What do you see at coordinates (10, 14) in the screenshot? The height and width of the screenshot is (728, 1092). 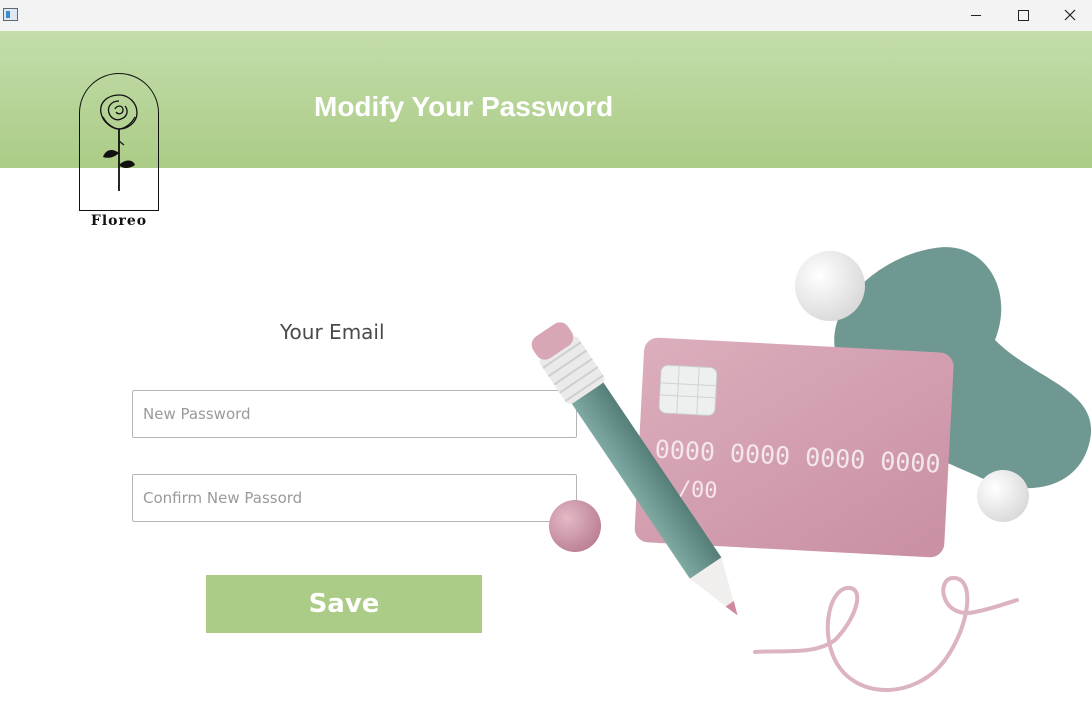 I see `app-icon` at bounding box center [10, 14].